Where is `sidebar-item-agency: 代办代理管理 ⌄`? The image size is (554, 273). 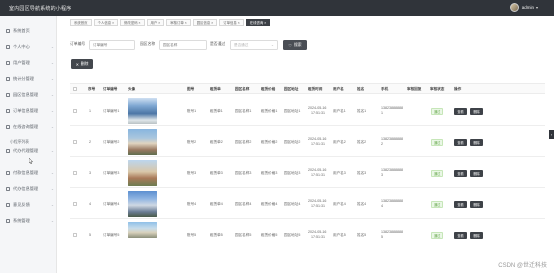 sidebar-item-agency: 代办代理管理 ⌄ is located at coordinates (28, 151).